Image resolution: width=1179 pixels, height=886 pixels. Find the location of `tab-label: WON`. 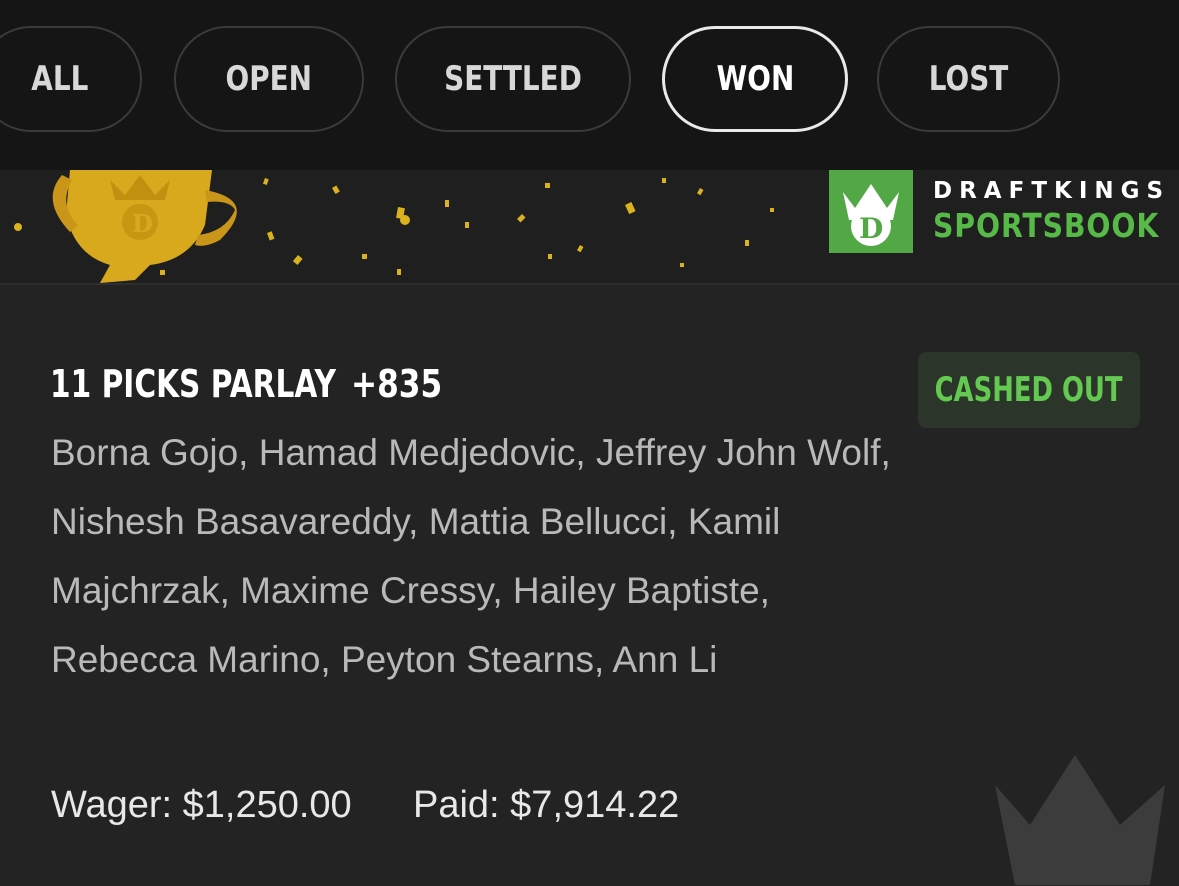

tab-label: WON is located at coordinates (755, 79).